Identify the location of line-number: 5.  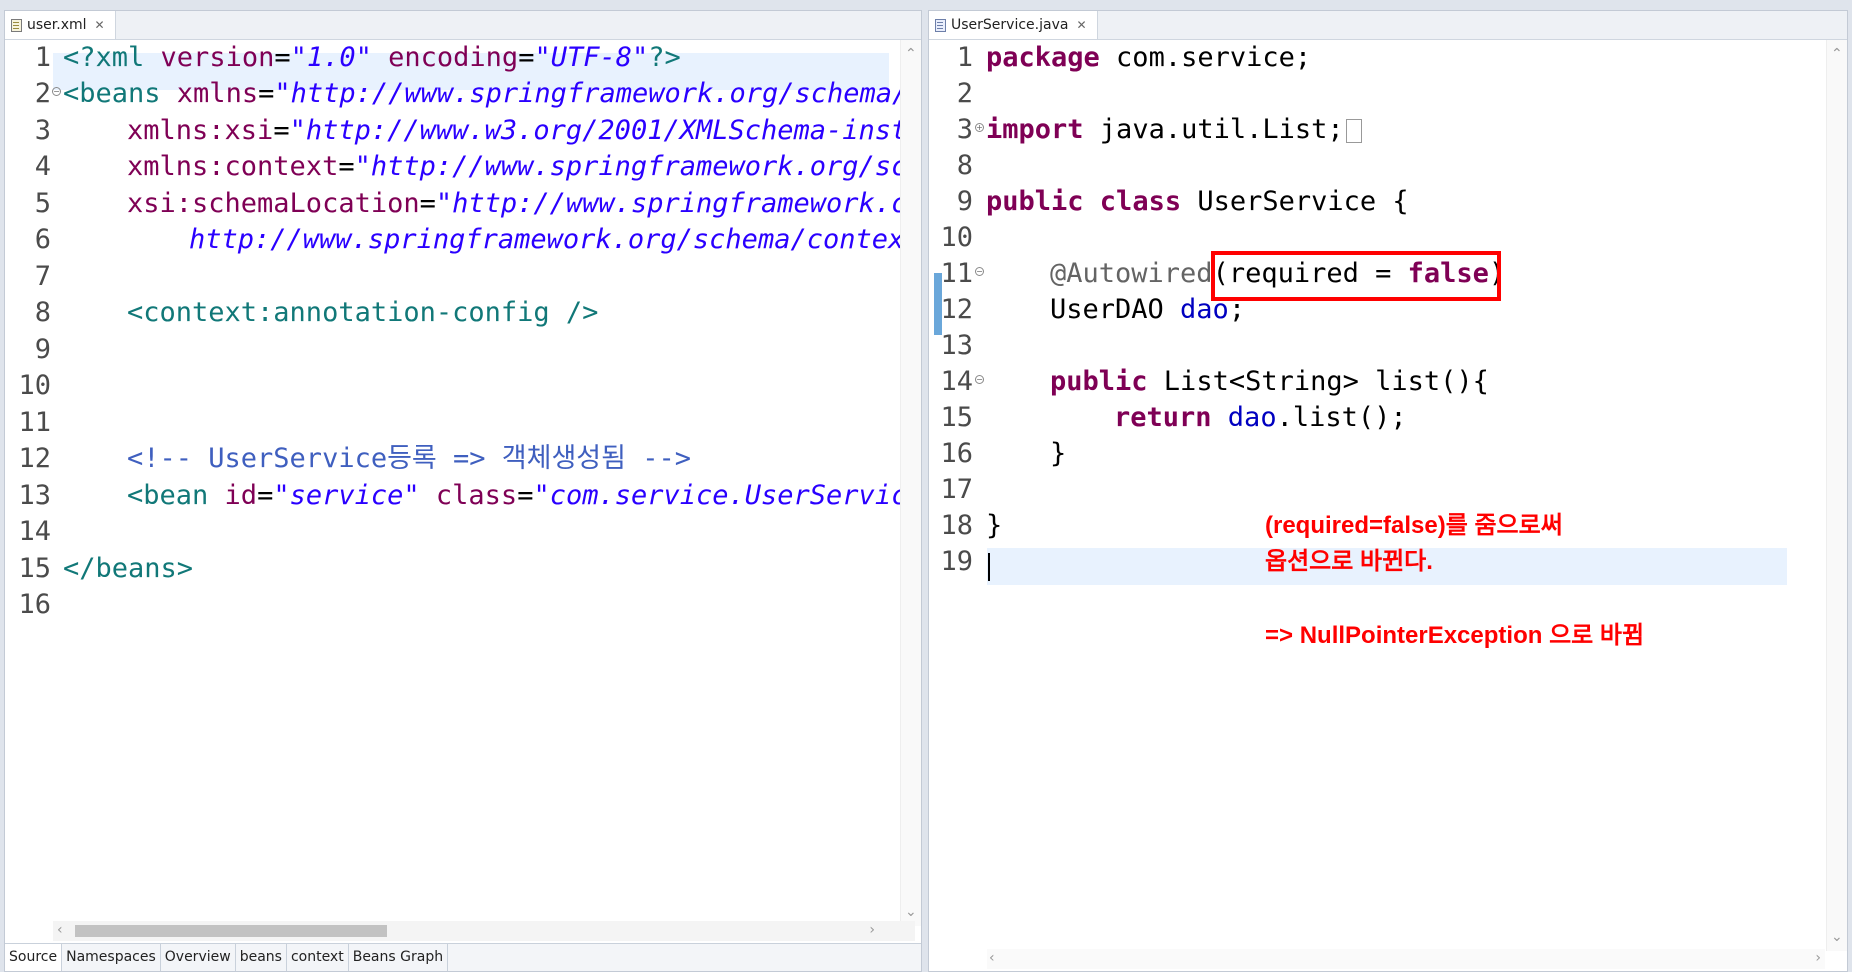
(42, 203).